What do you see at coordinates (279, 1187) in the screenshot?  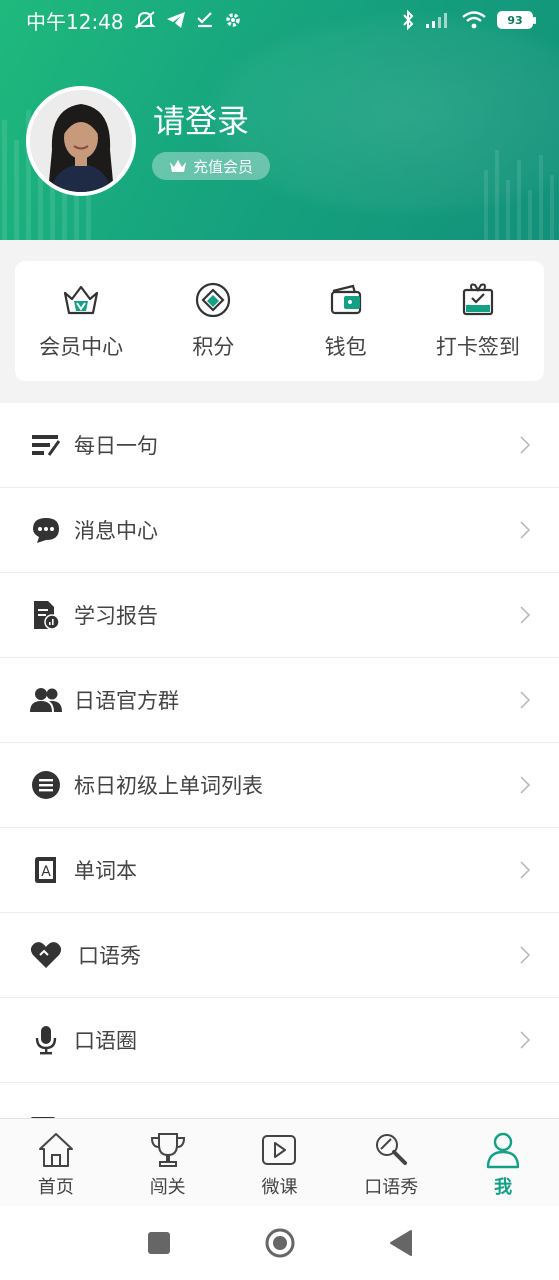 I see `tab-label: 微课` at bounding box center [279, 1187].